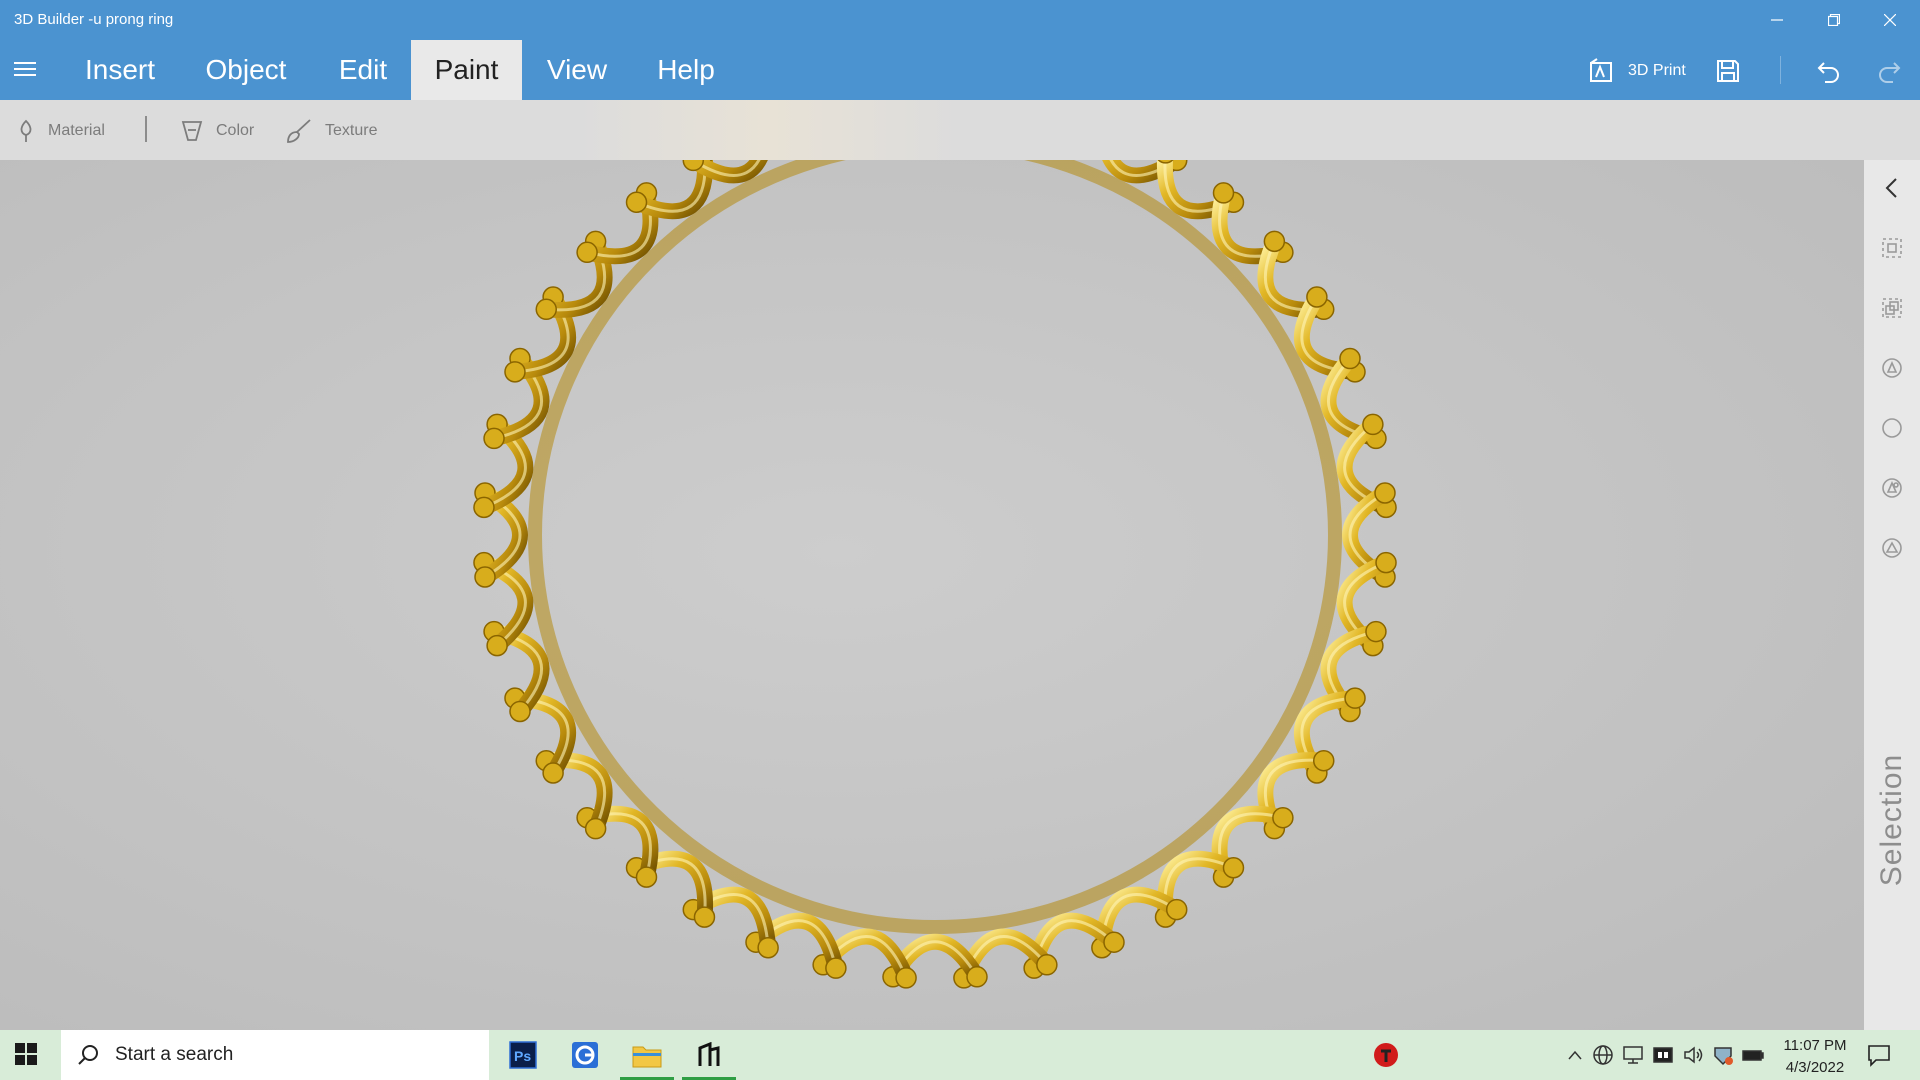 Image resolution: width=1920 pixels, height=1080 pixels. I want to click on mesh-select-button, so click(1892, 428).